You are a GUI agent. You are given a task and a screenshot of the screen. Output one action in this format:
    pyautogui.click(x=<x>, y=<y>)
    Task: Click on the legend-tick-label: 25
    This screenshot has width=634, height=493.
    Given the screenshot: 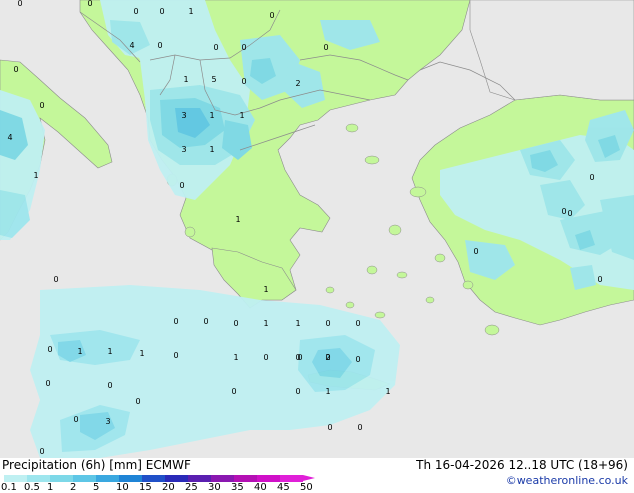 What is the action you would take?
    pyautogui.click(x=191, y=487)
    